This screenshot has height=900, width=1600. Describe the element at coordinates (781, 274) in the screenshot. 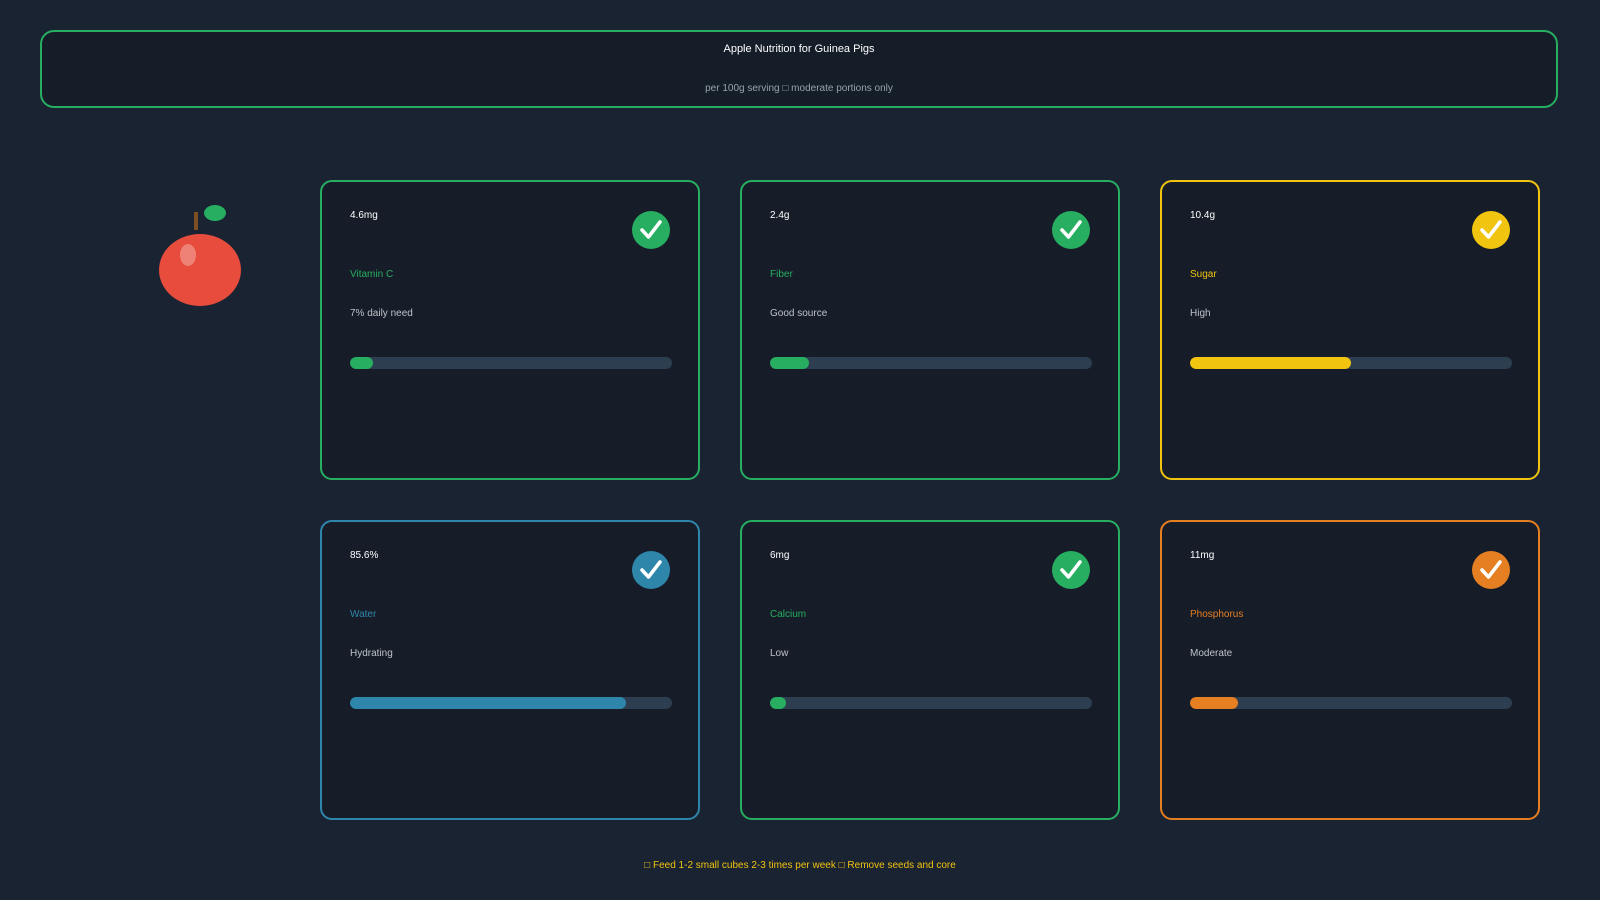

I see `nutrient-name: Fiber` at that location.